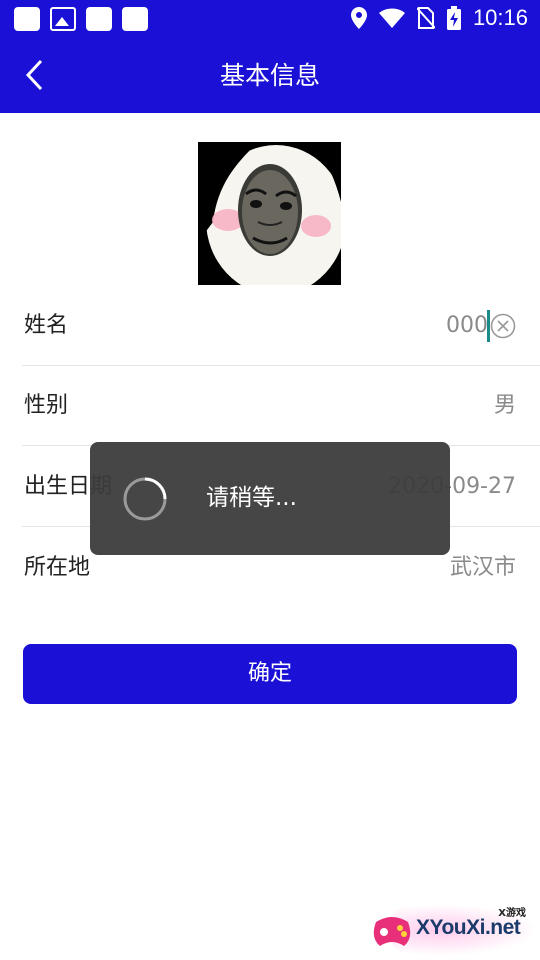  I want to click on name-input: 000, so click(467, 326).